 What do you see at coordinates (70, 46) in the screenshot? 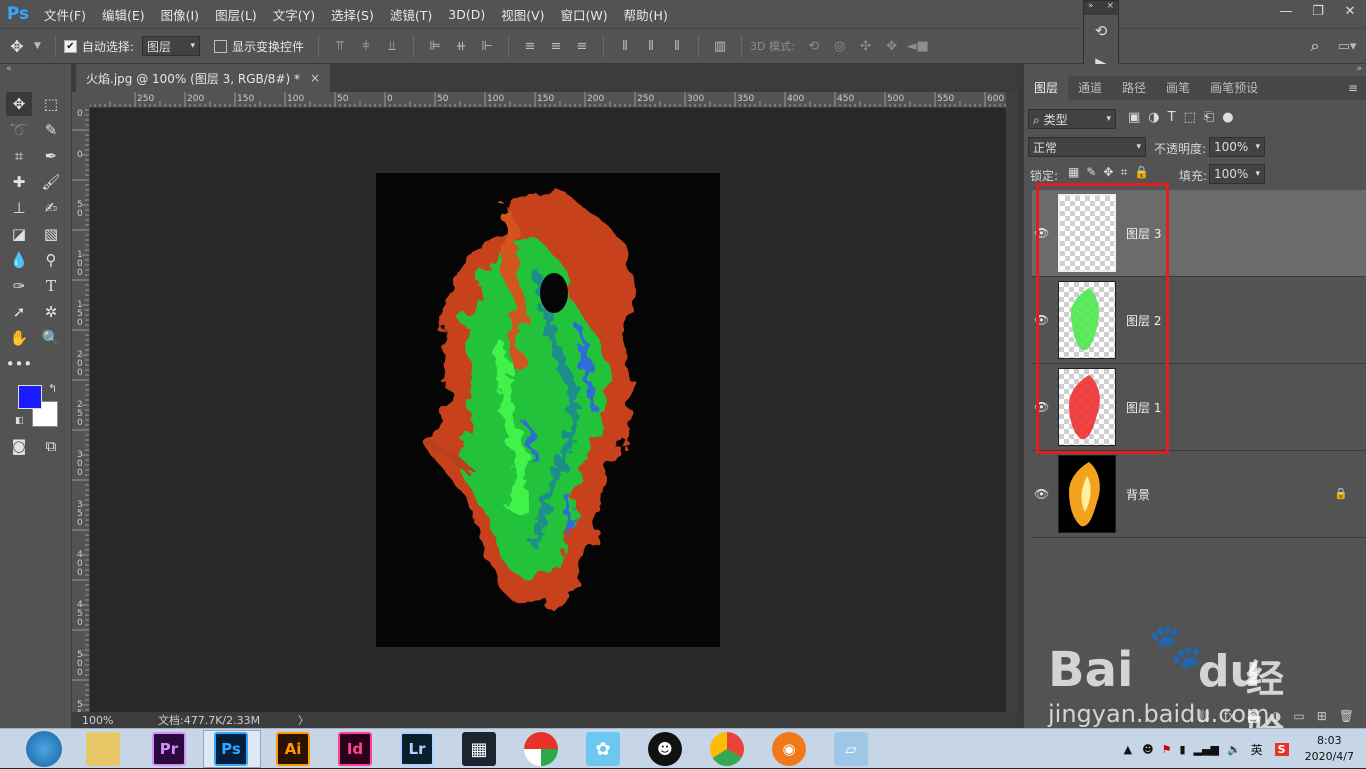
I see `auto-select-checkbox: ✔` at bounding box center [70, 46].